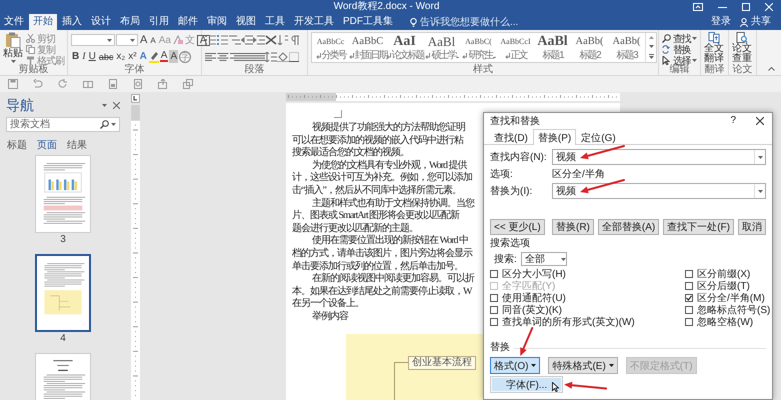  What do you see at coordinates (500, 348) in the screenshot?
I see `section-title: 替换` at bounding box center [500, 348].